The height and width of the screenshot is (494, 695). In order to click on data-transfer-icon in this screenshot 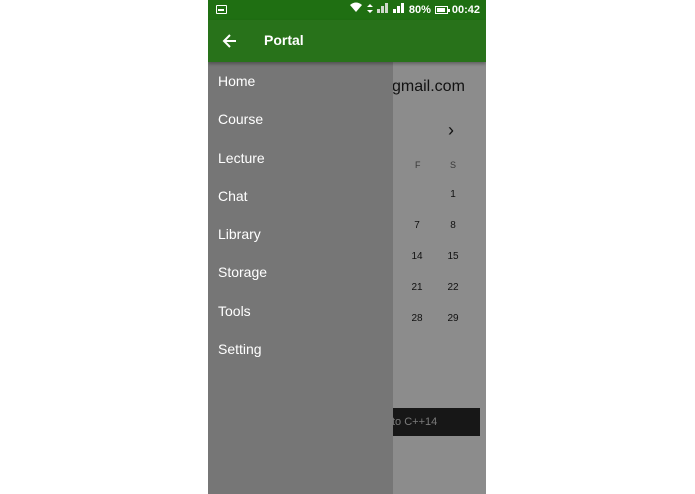, I will do `click(369, 10)`.